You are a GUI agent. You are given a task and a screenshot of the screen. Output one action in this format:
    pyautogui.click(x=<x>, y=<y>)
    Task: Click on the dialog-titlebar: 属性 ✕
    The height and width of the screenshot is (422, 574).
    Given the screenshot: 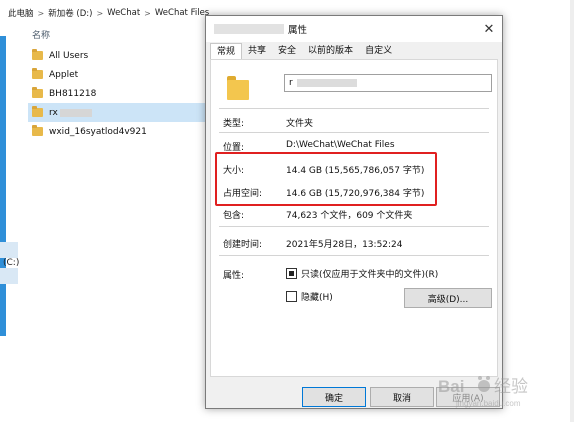 What is the action you would take?
    pyautogui.click(x=354, y=29)
    